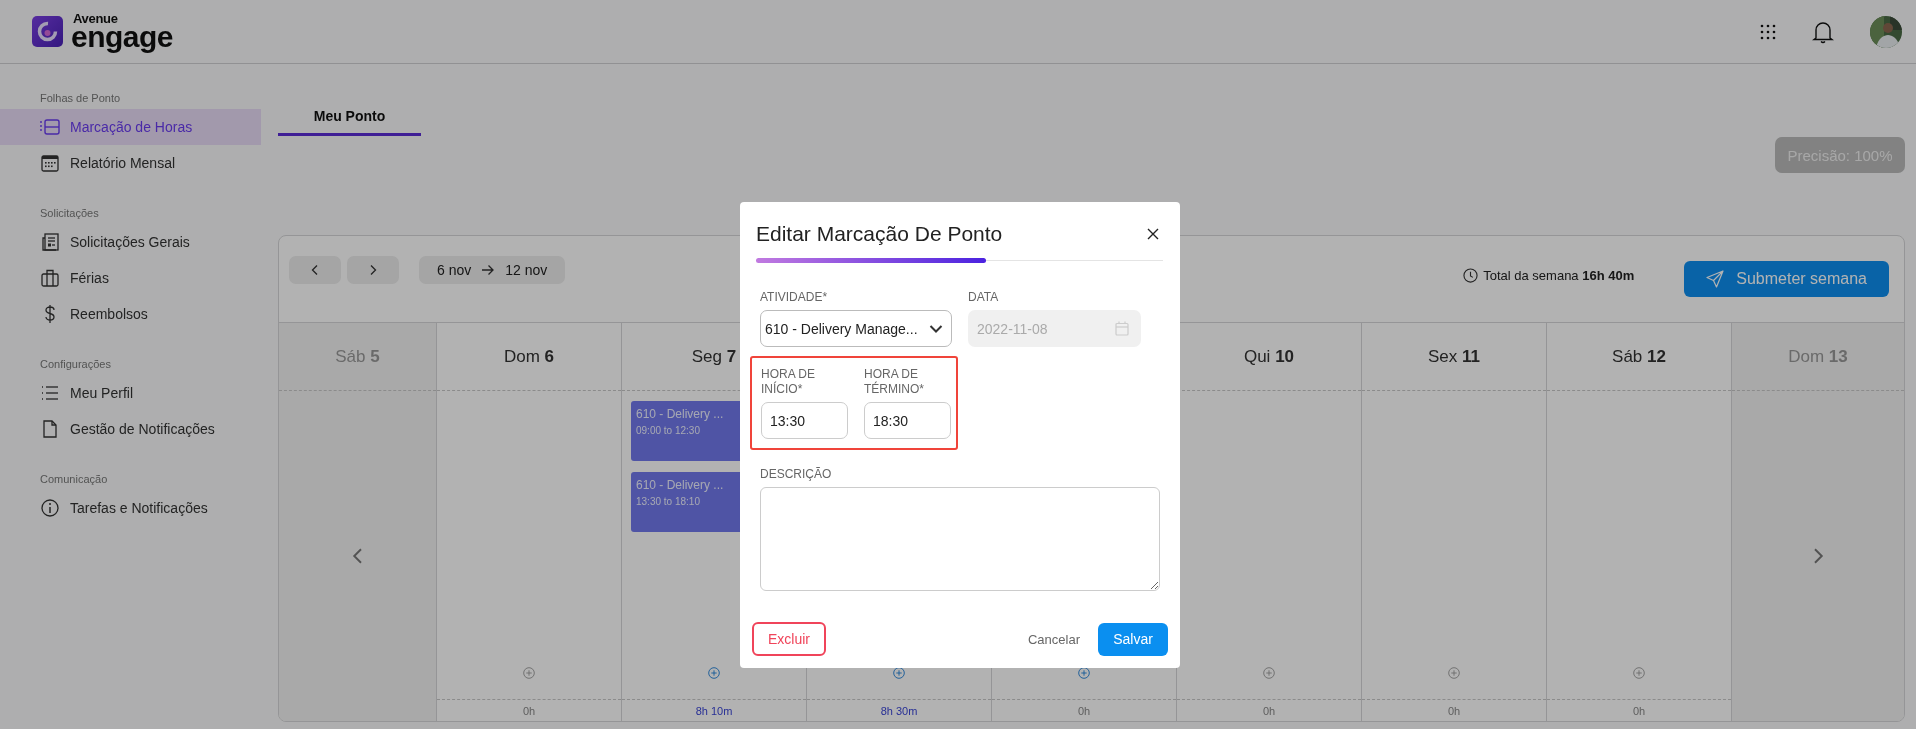  Describe the element at coordinates (668, 501) in the screenshot. I see `entry-time: 13:30 to 18:10` at that location.